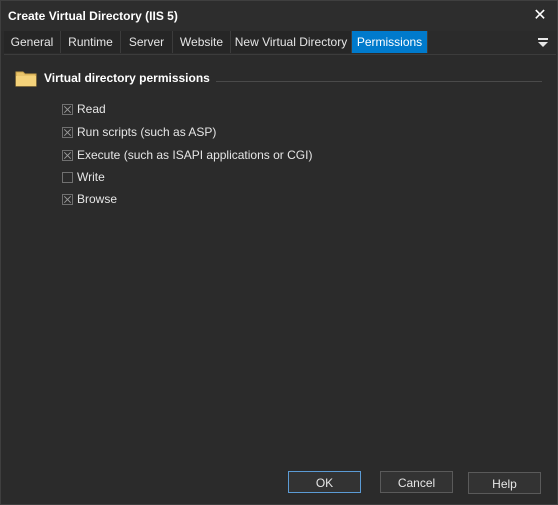  What do you see at coordinates (291, 42) in the screenshot?
I see `tab-new-virtual-directory: New Virtual Directory` at bounding box center [291, 42].